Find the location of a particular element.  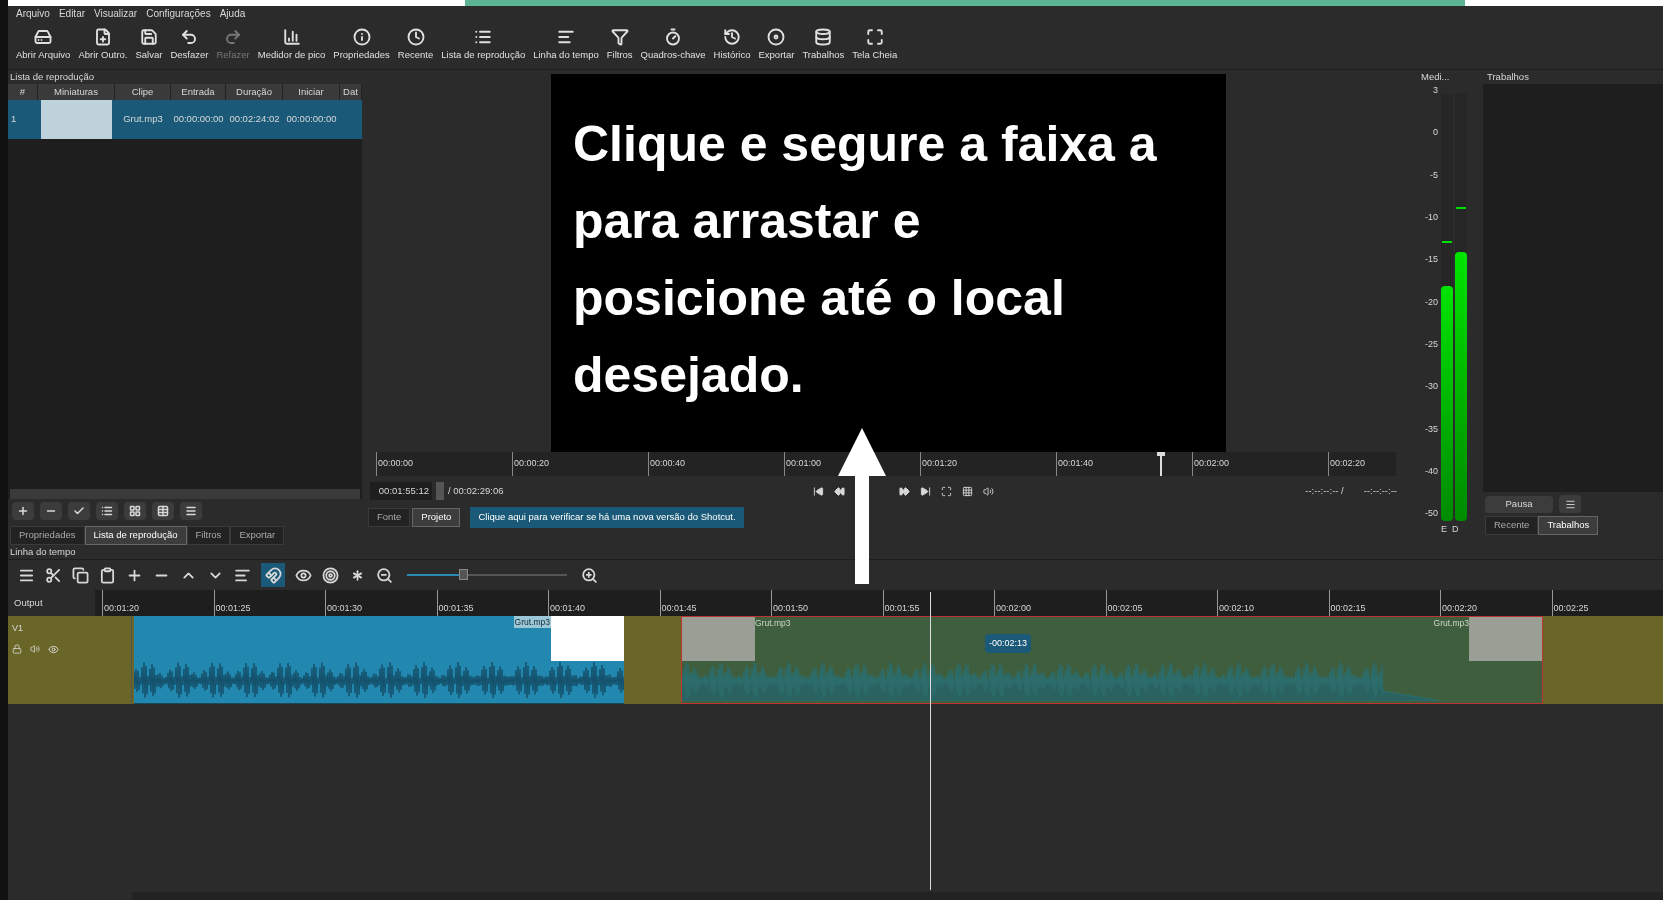

scale-label: -20 is located at coordinates (1431, 302).